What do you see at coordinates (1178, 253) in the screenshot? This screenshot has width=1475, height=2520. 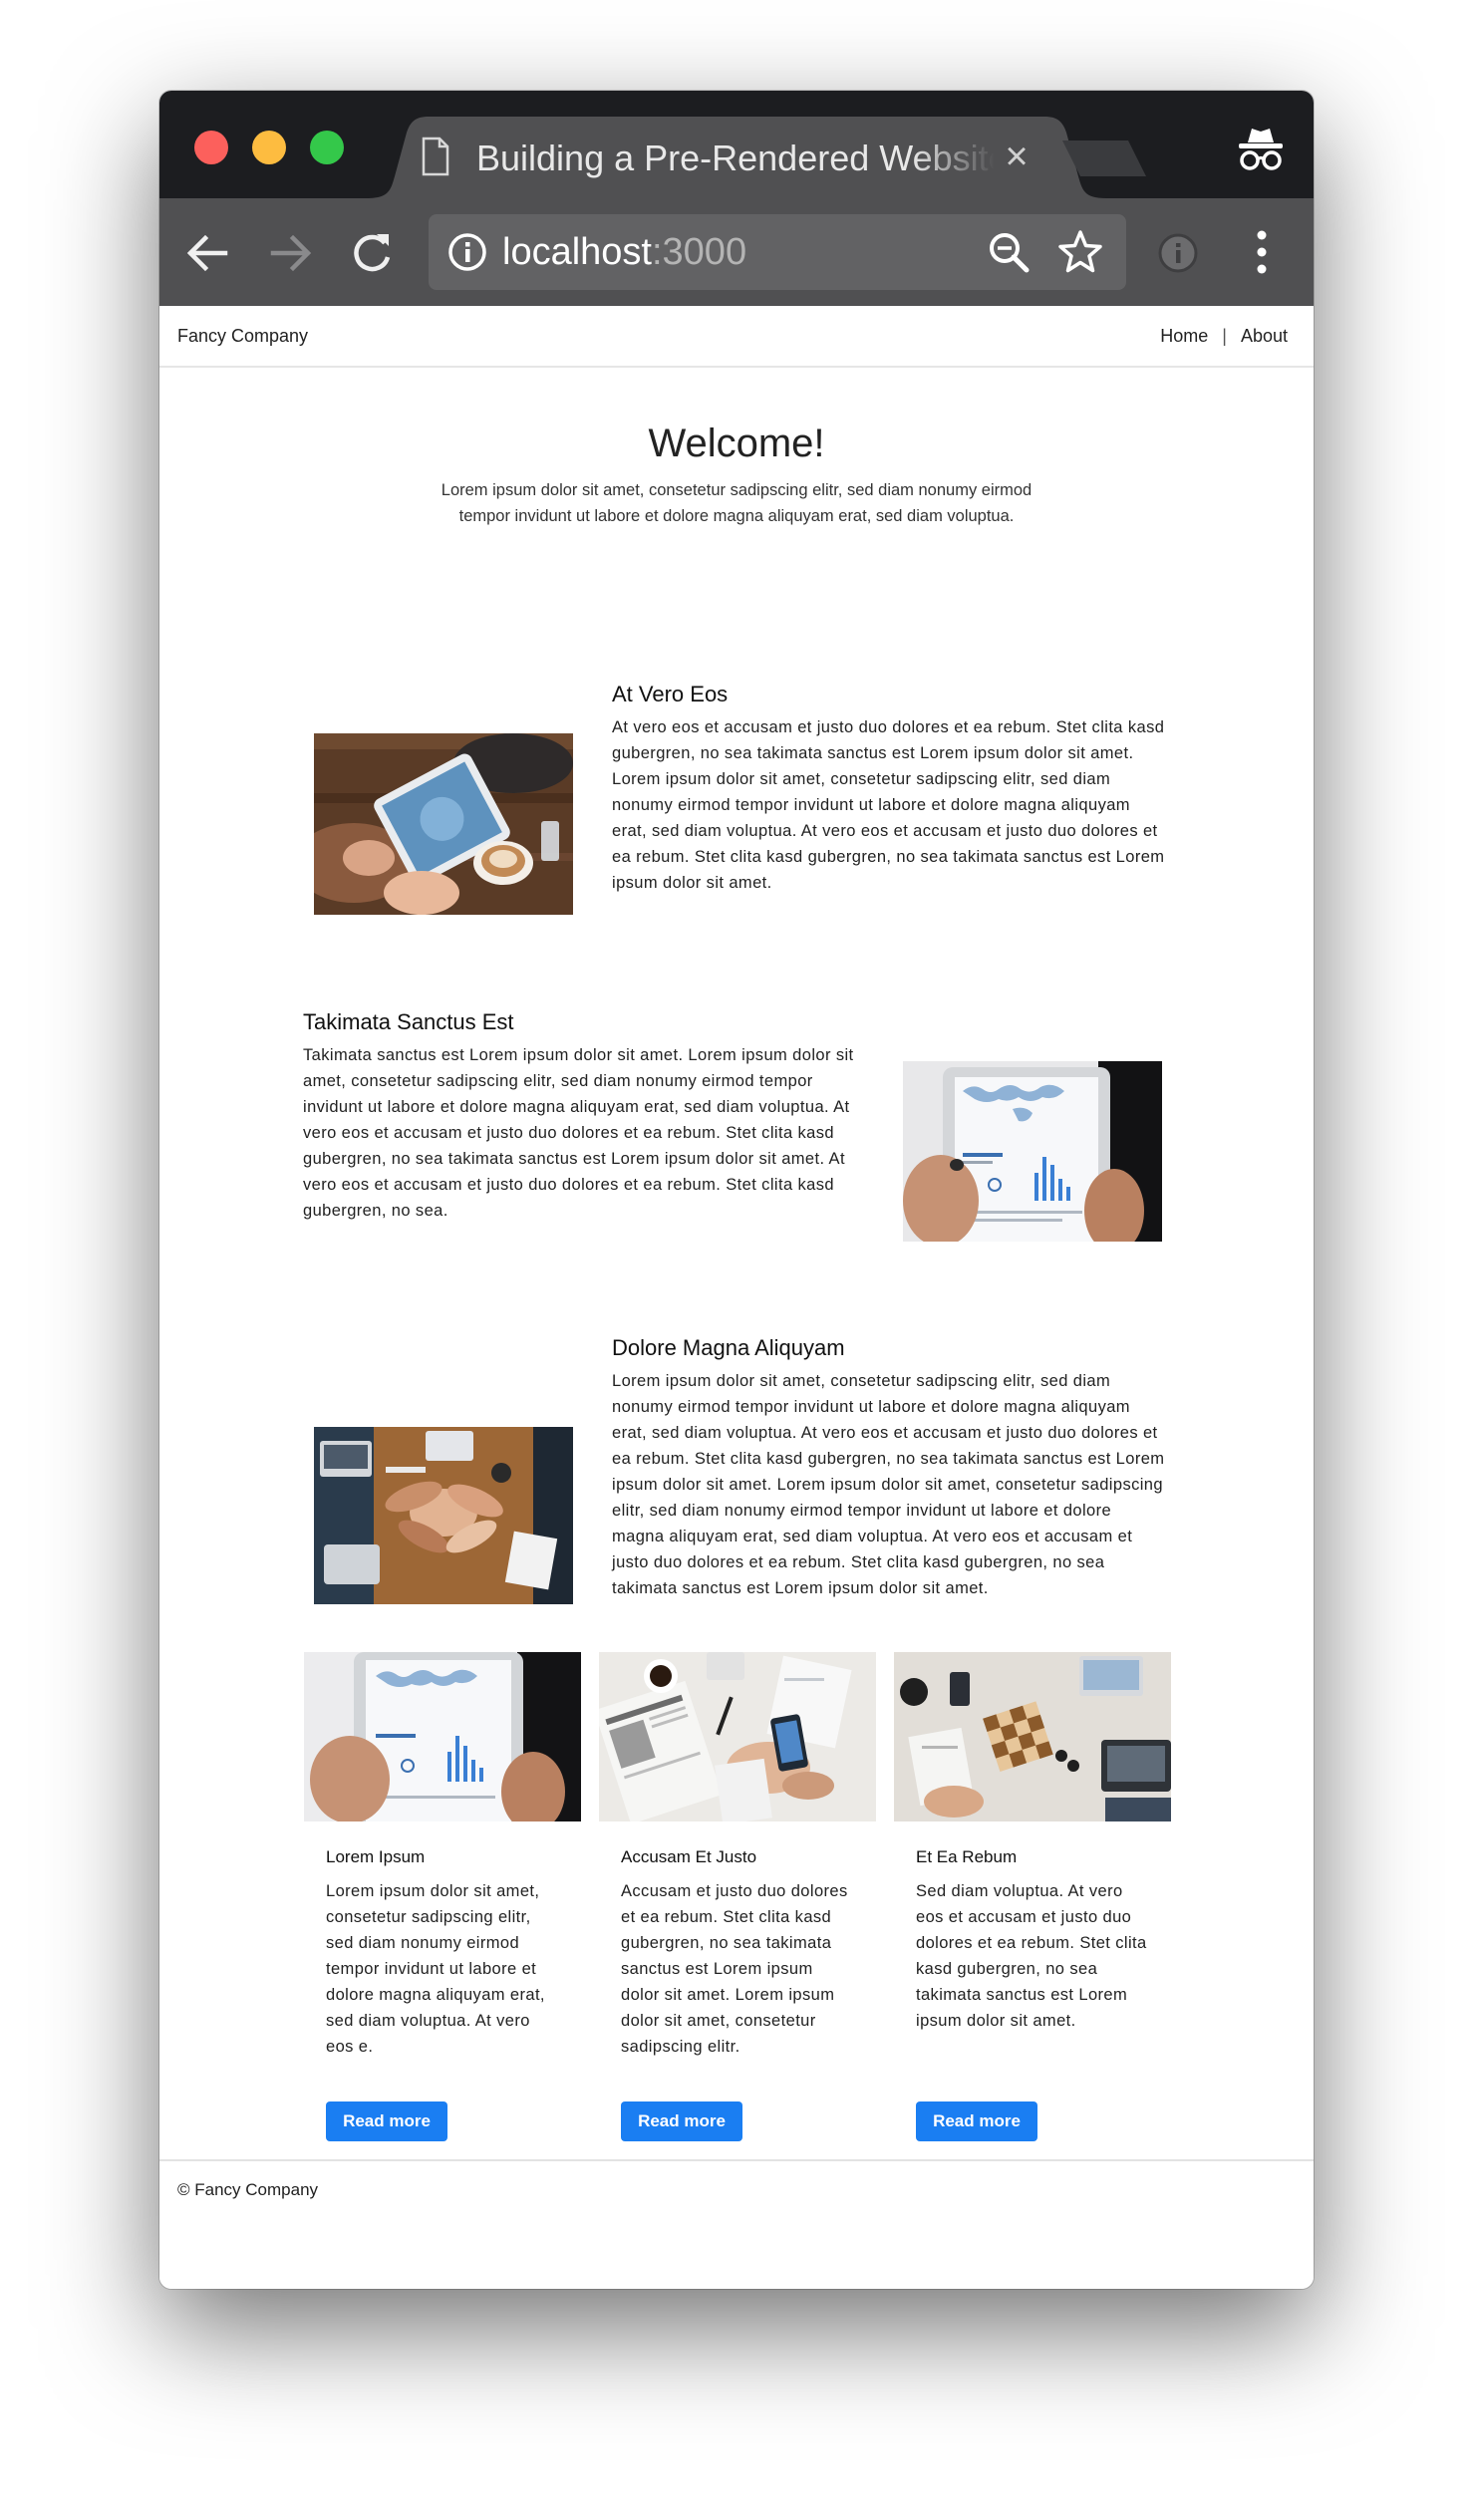 I see `extension-icon` at bounding box center [1178, 253].